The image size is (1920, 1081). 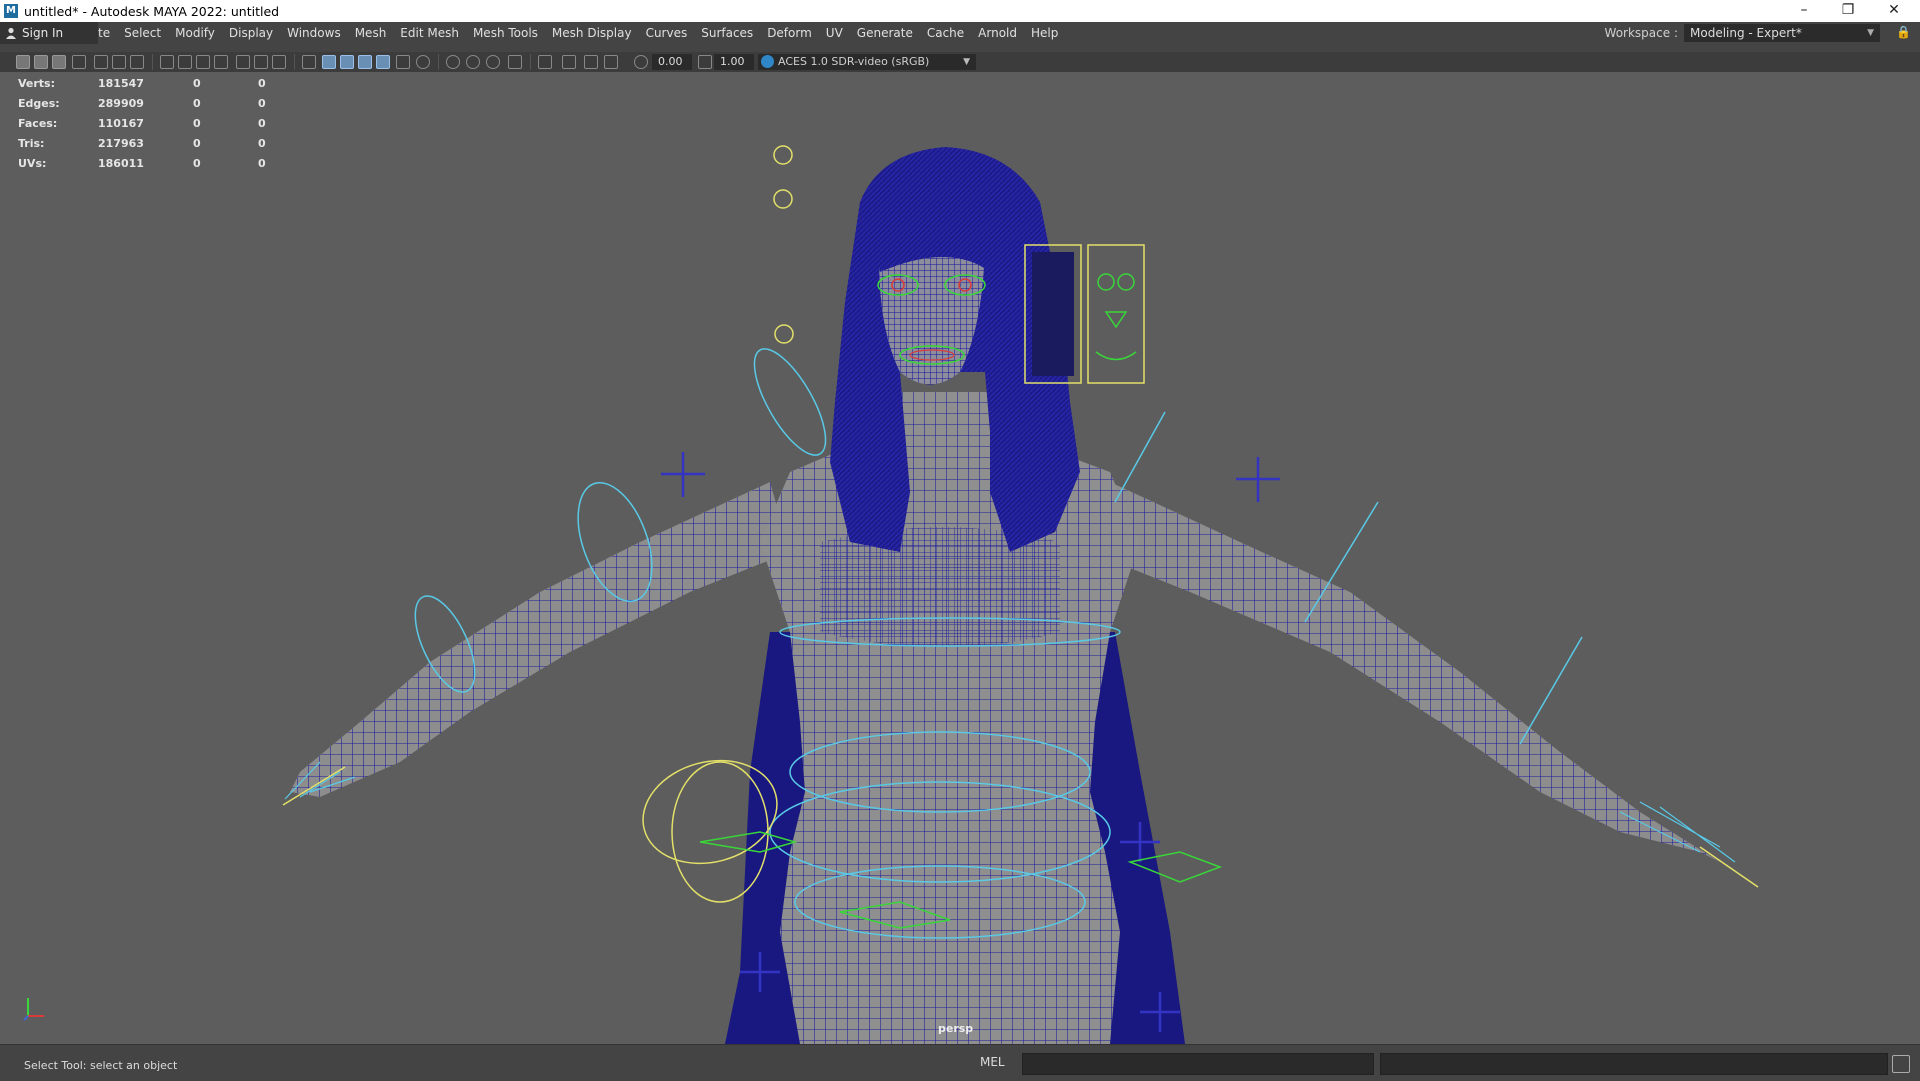 What do you see at coordinates (591, 62) in the screenshot?
I see `xray-active-icon` at bounding box center [591, 62].